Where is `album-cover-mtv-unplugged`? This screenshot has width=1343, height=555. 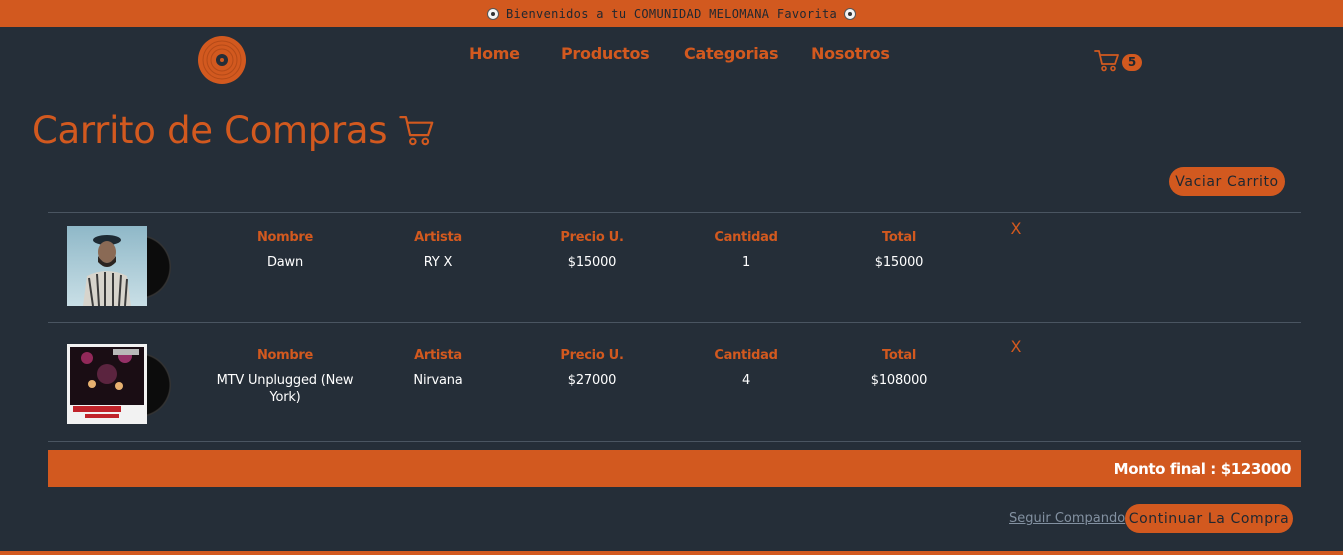 album-cover-mtv-unplugged is located at coordinates (107, 384).